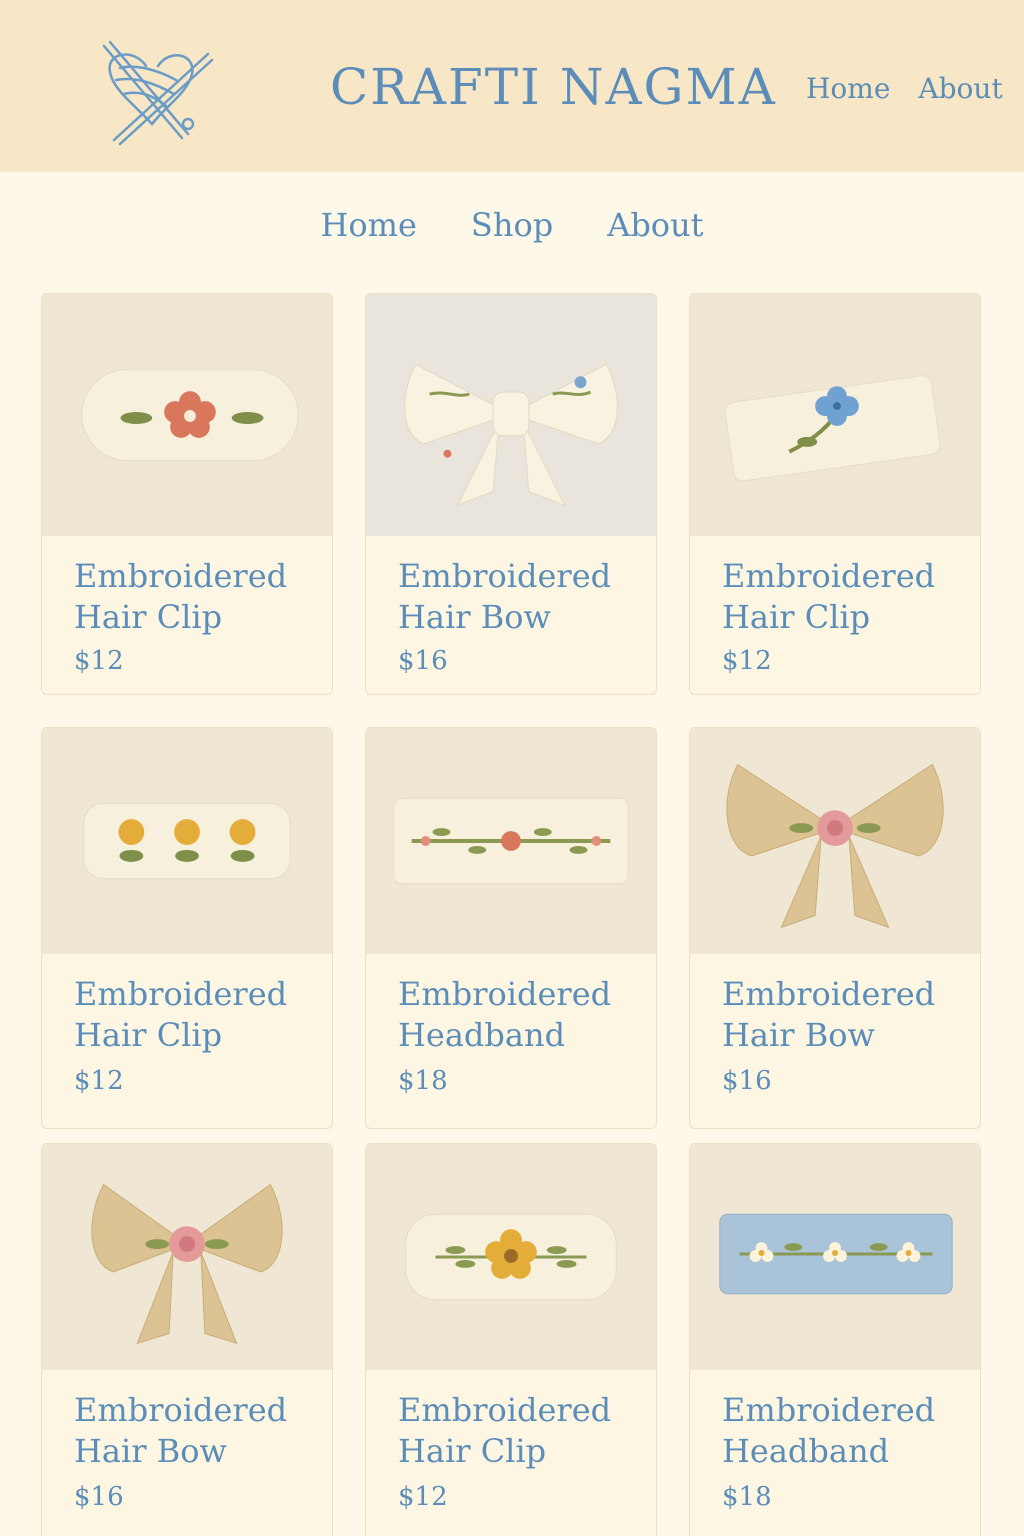  I want to click on product-image-tulip-clip, so click(187, 841).